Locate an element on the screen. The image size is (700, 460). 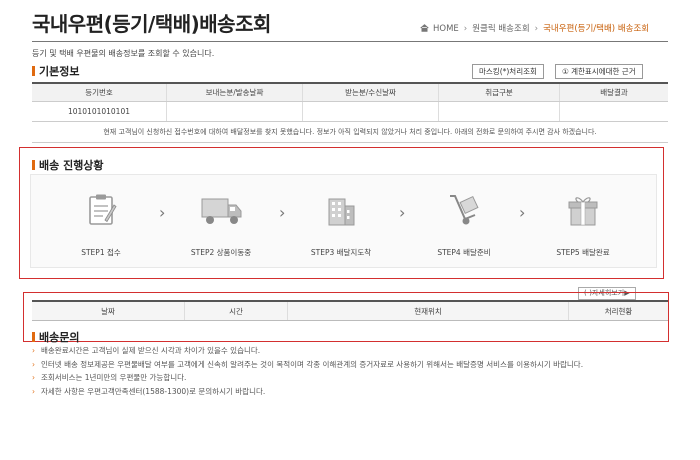
col-tracking-no: 등기번호 is located at coordinates (99, 92).